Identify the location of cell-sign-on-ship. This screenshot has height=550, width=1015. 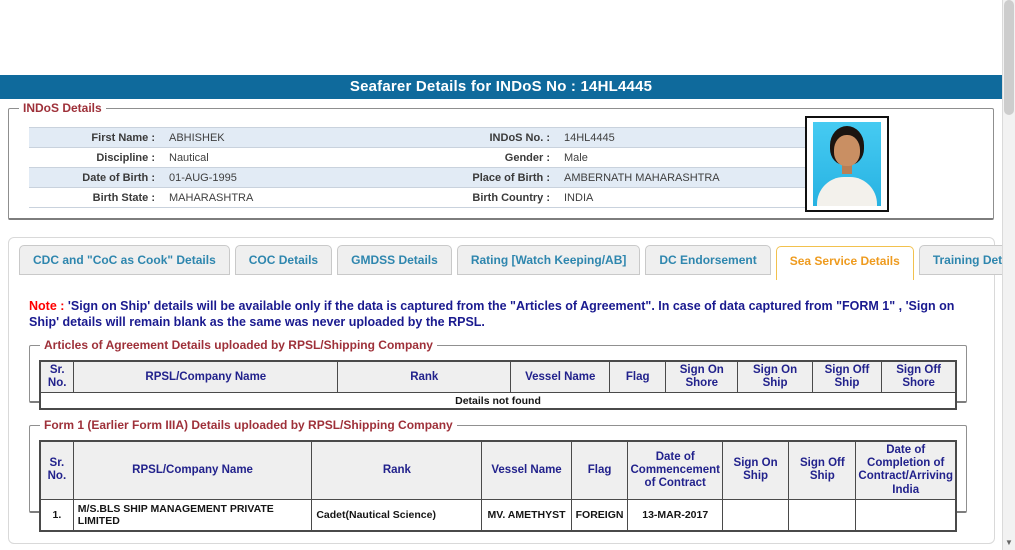
(755, 515).